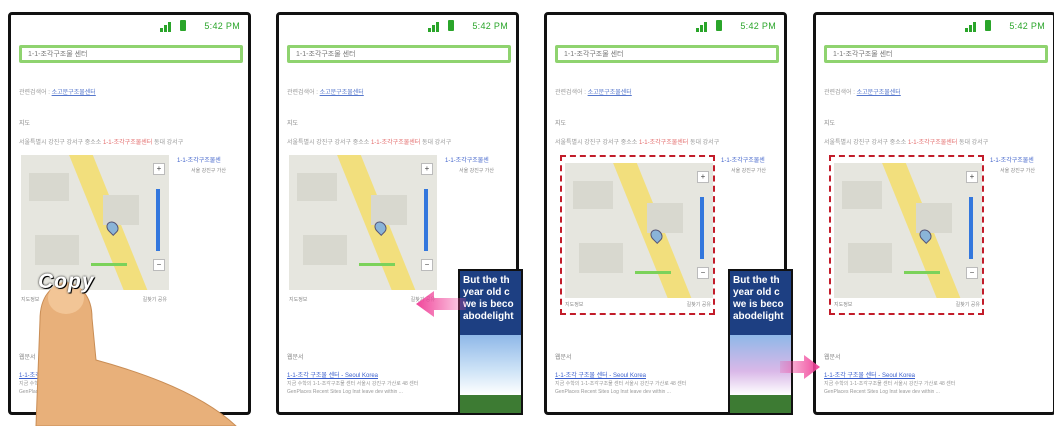  I want to click on map-footer: 지도정보 길찾기 공유, so click(95, 303).